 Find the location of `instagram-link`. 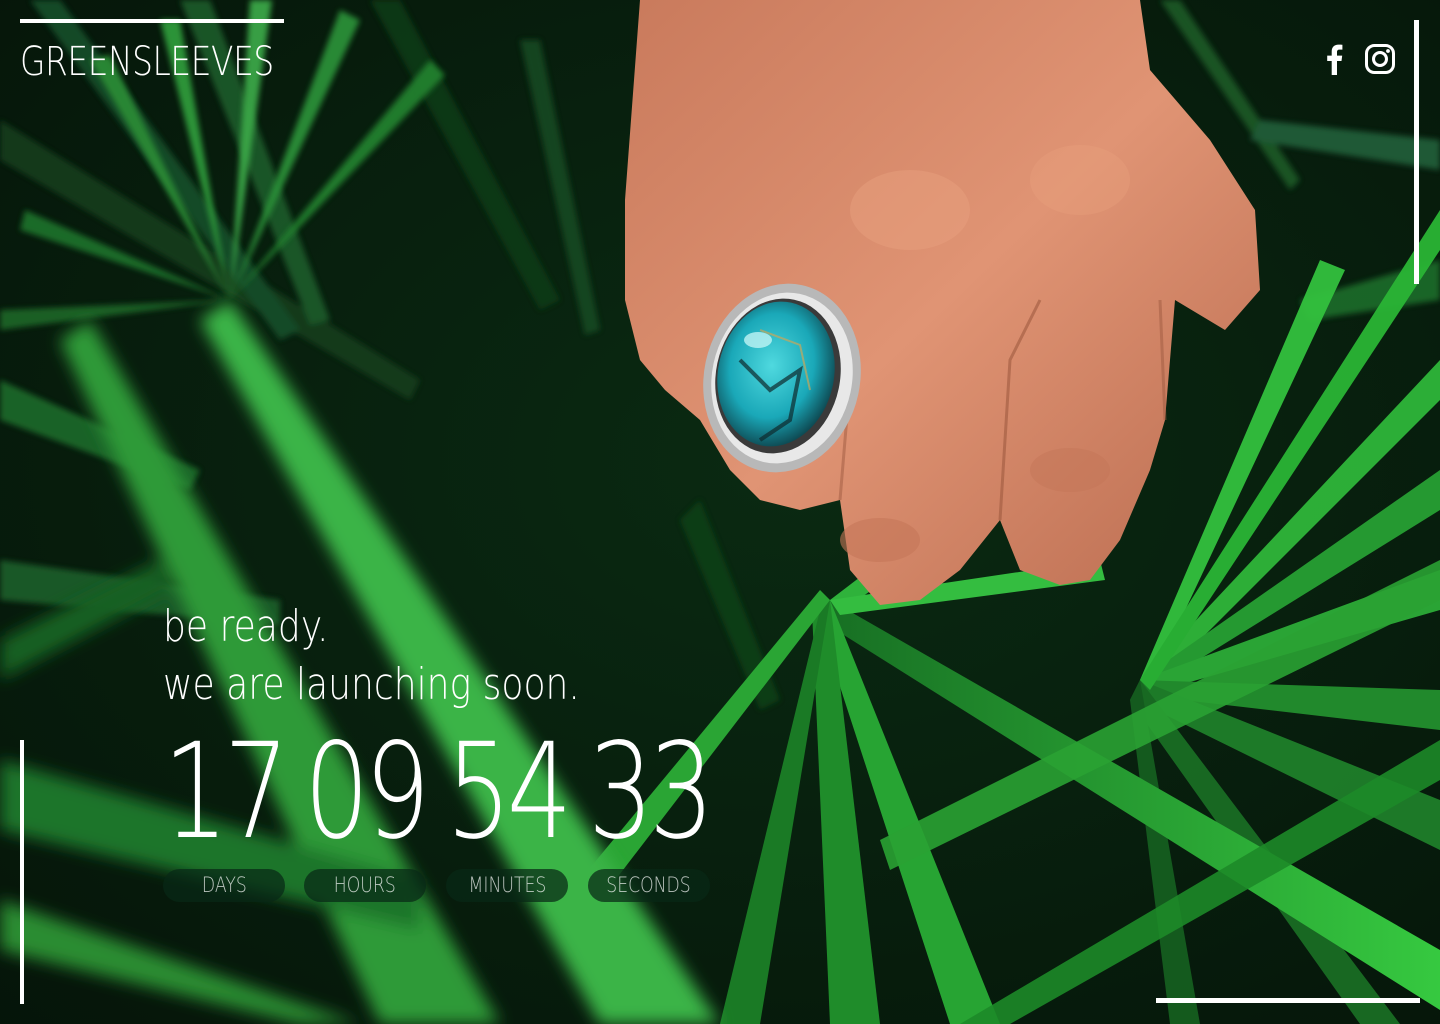

instagram-link is located at coordinates (1380, 61).